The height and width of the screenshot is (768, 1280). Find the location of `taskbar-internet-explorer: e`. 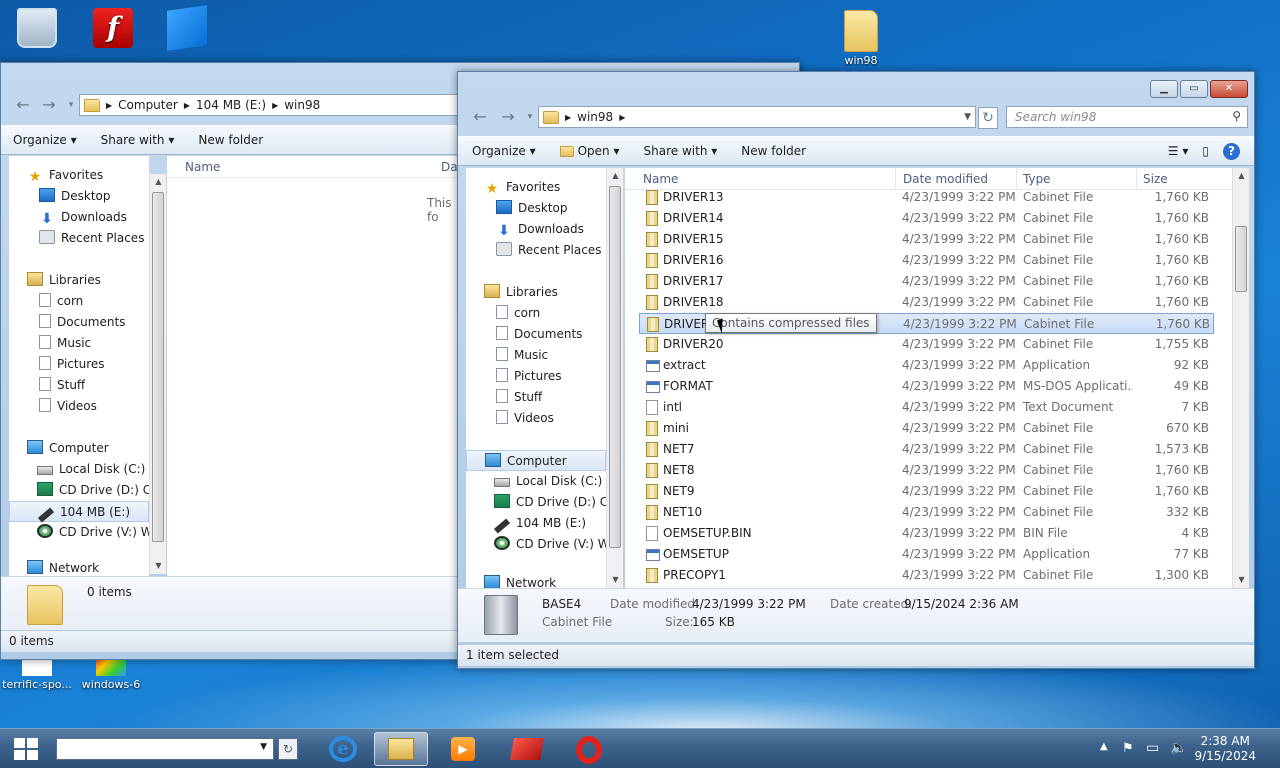

taskbar-internet-explorer: e is located at coordinates (343, 749).